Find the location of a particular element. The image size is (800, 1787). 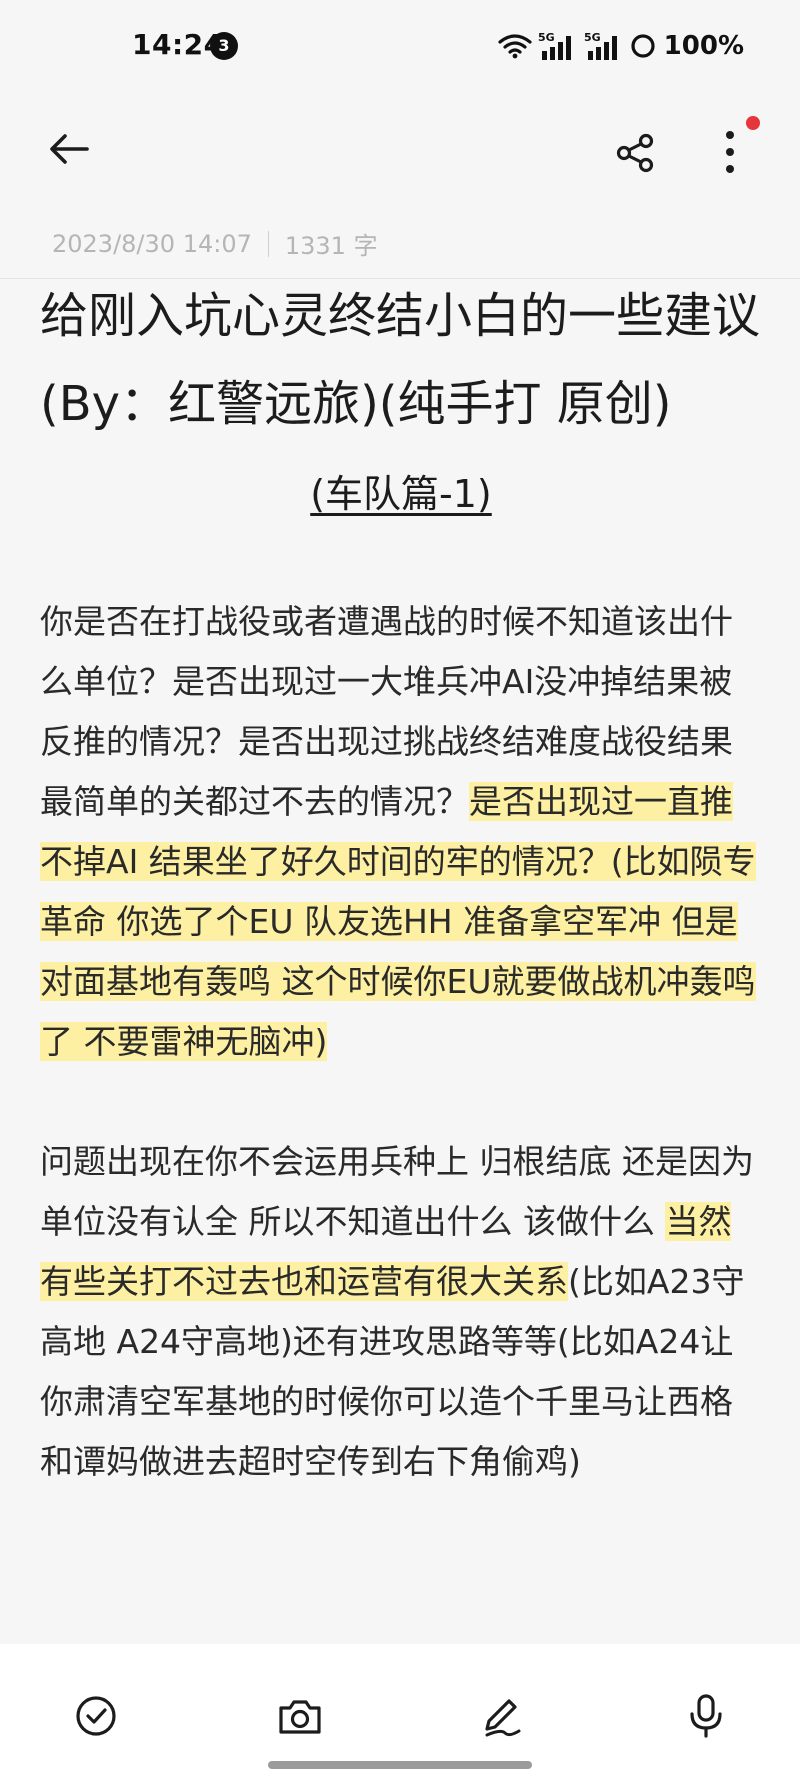

share-button is located at coordinates (635, 153).